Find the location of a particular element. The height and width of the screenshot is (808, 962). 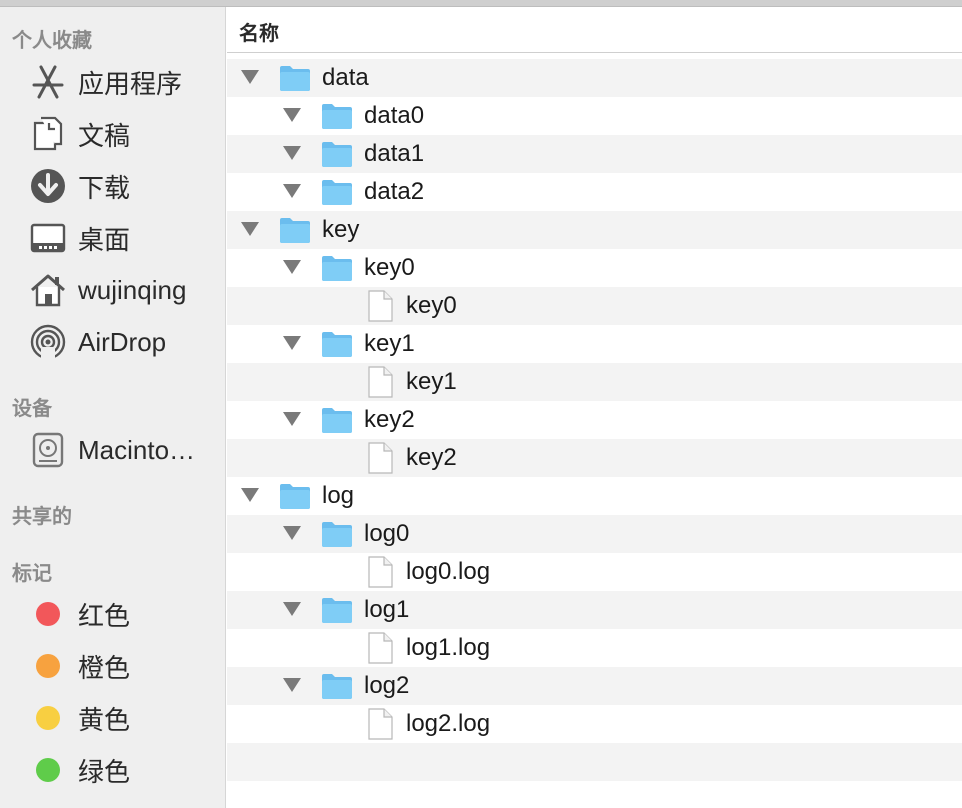

item-name: log2 is located at coordinates (387, 685).